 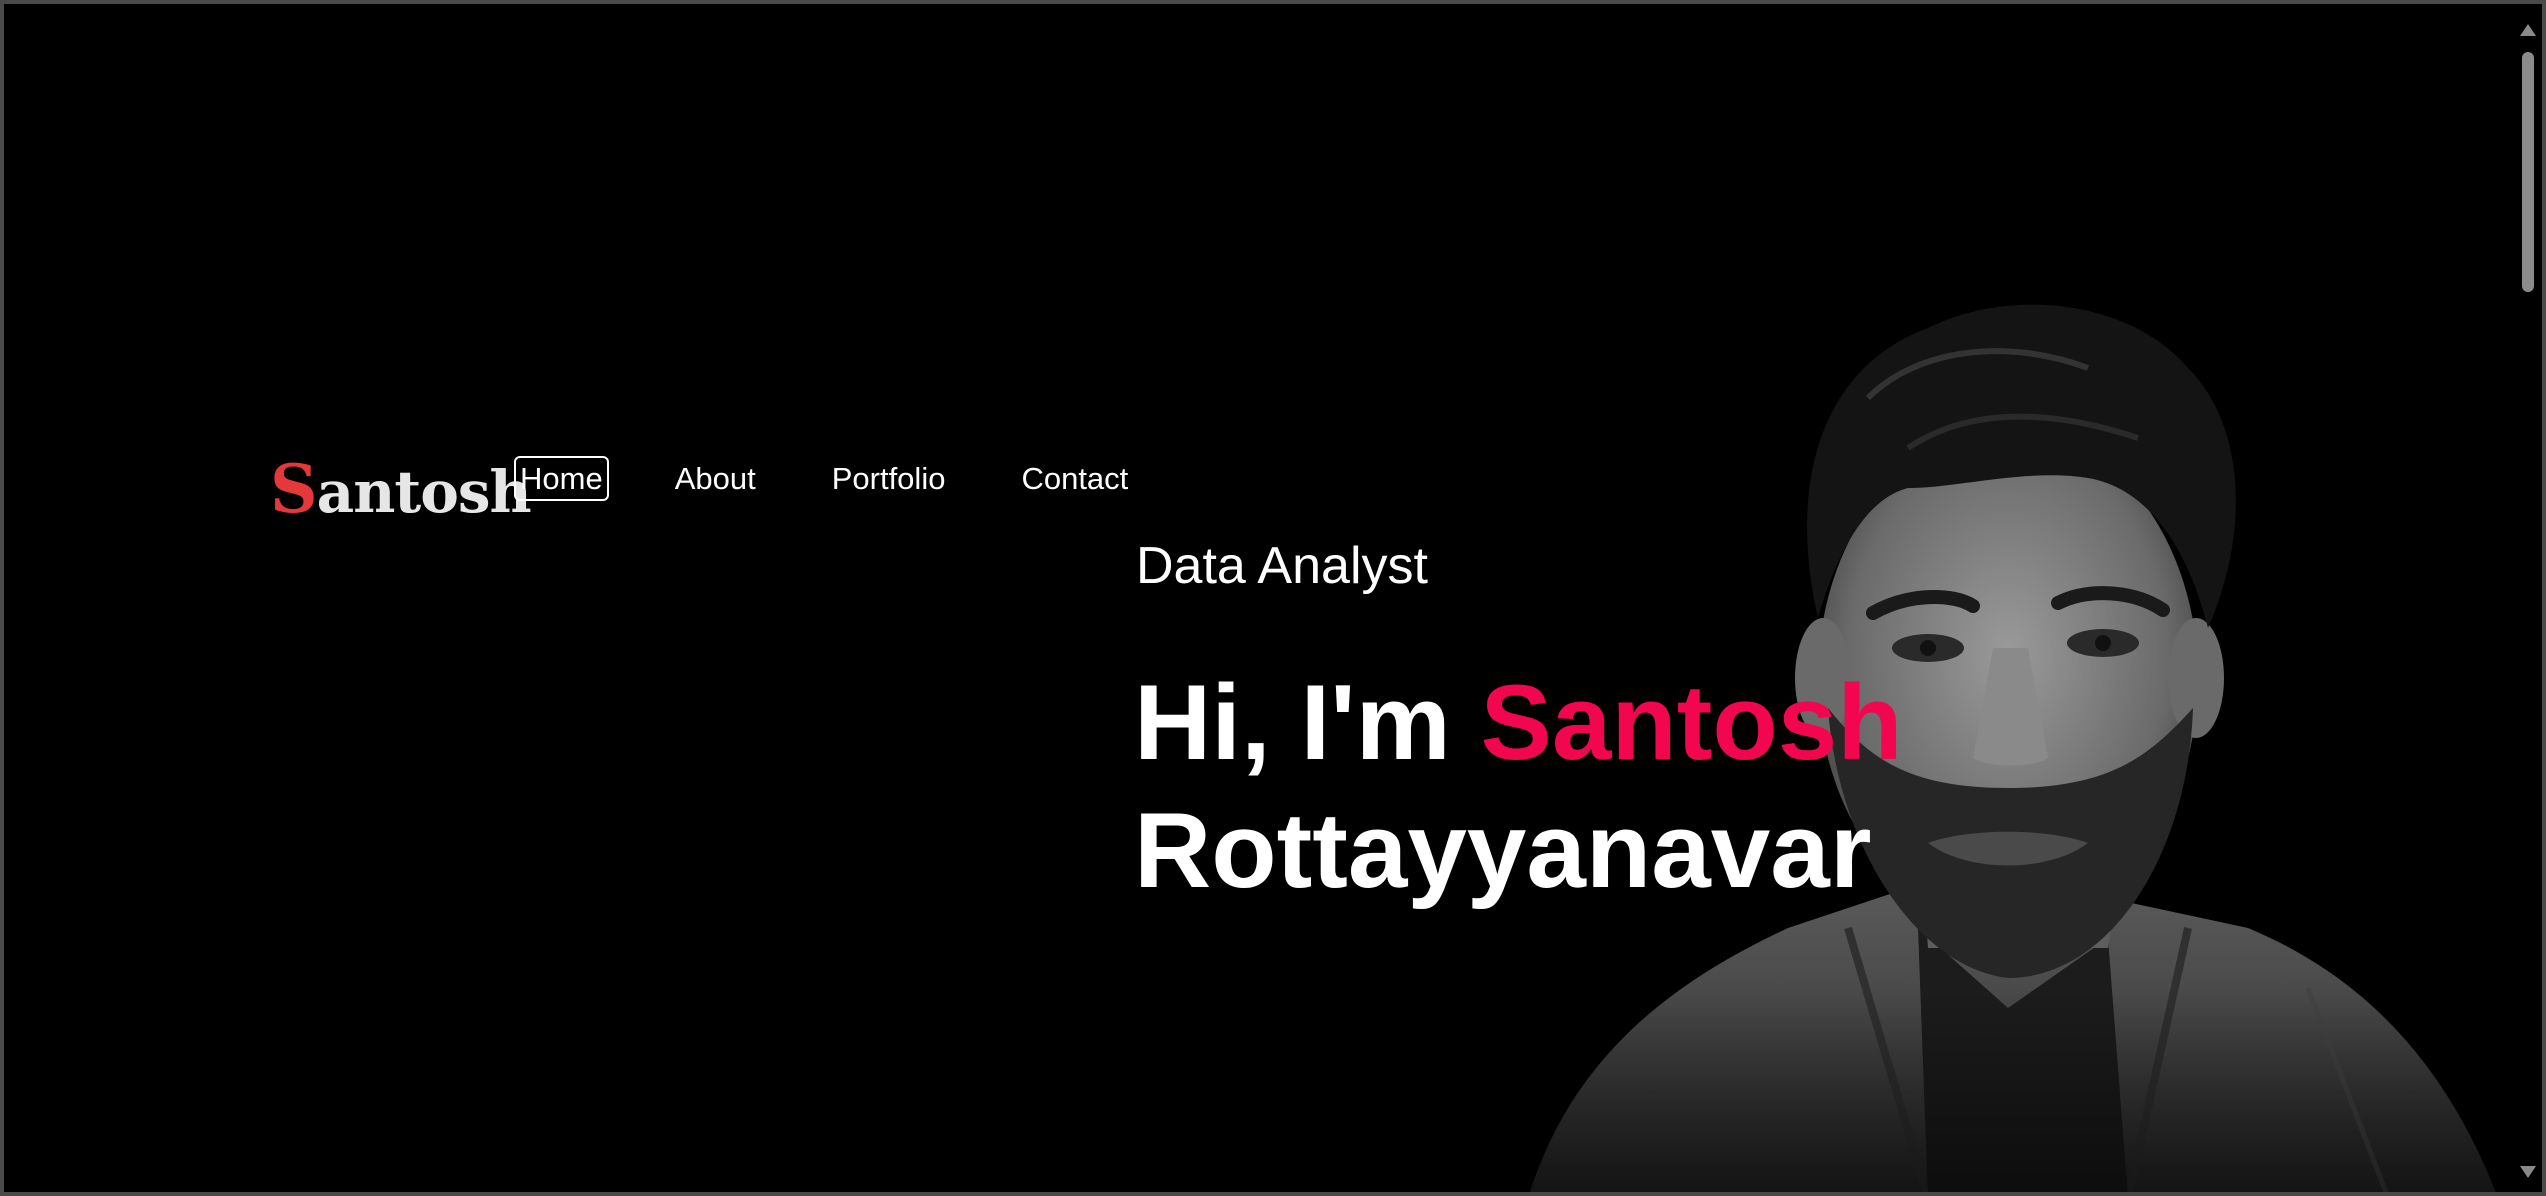 I want to click on scroll-down-icon, so click(x=2528, y=1172).